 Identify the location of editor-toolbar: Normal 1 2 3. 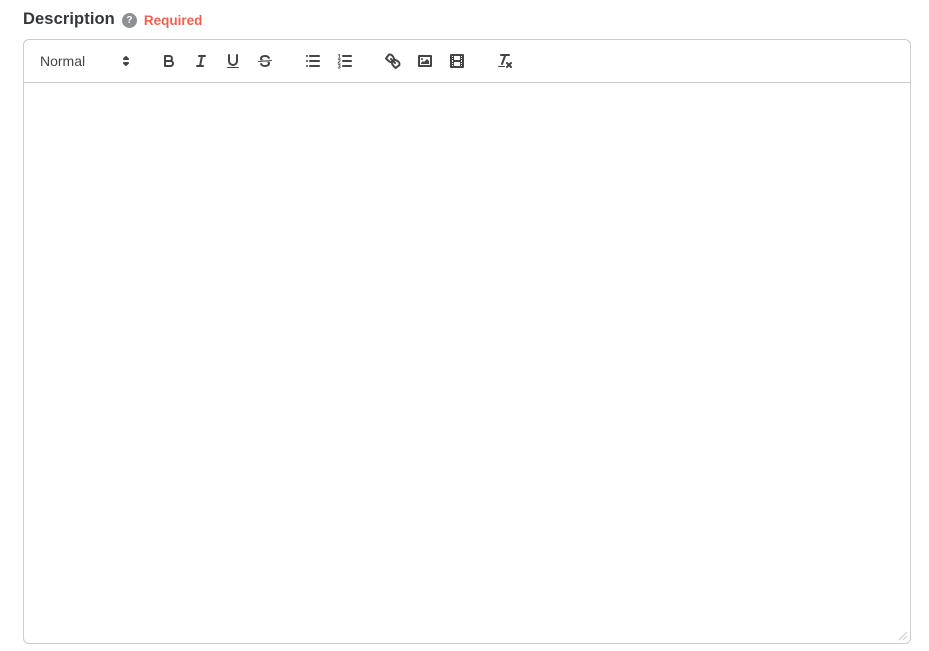
(467, 61).